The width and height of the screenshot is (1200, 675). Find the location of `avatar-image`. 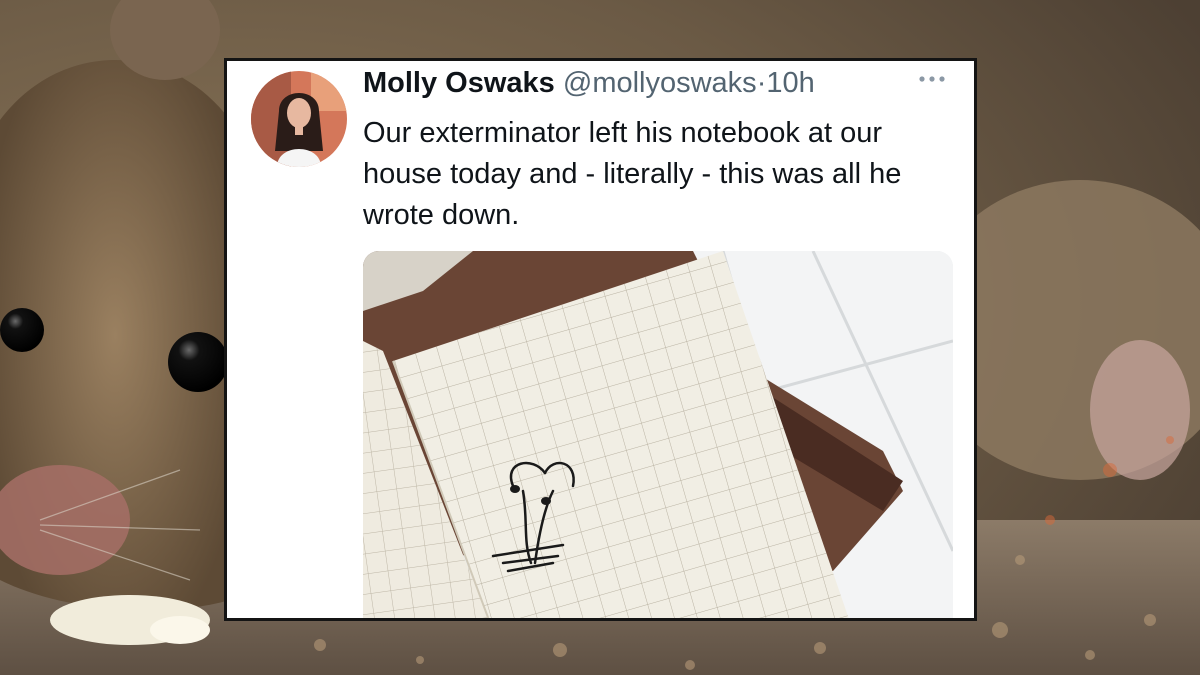

avatar-image is located at coordinates (299, 119).